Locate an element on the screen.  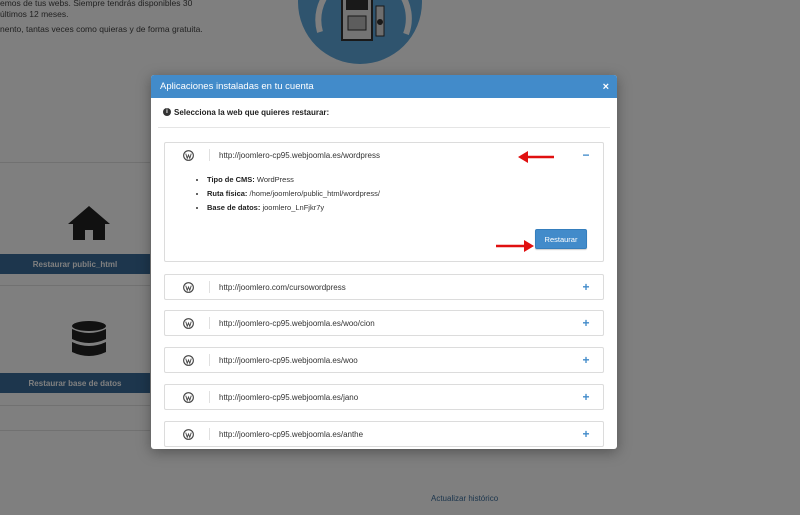
modal-title: Aplicaciones instaladas en tu cuenta is located at coordinates (237, 86).